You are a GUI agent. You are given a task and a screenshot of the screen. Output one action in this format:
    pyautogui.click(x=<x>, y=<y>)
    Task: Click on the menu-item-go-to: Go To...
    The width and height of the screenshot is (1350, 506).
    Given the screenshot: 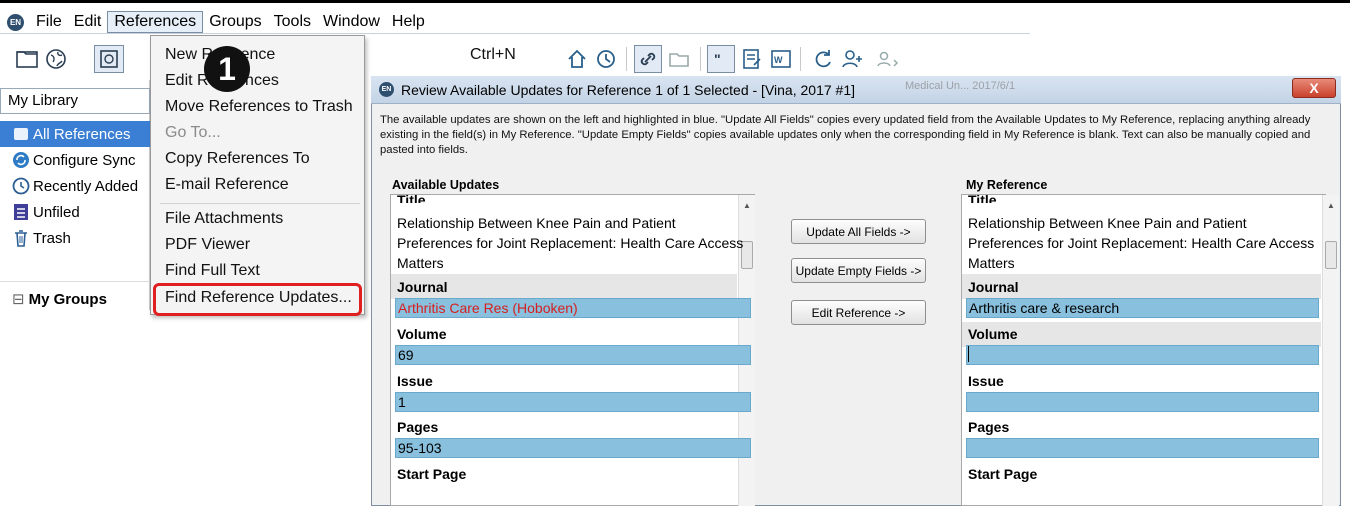 What is the action you would take?
    pyautogui.click(x=193, y=132)
    